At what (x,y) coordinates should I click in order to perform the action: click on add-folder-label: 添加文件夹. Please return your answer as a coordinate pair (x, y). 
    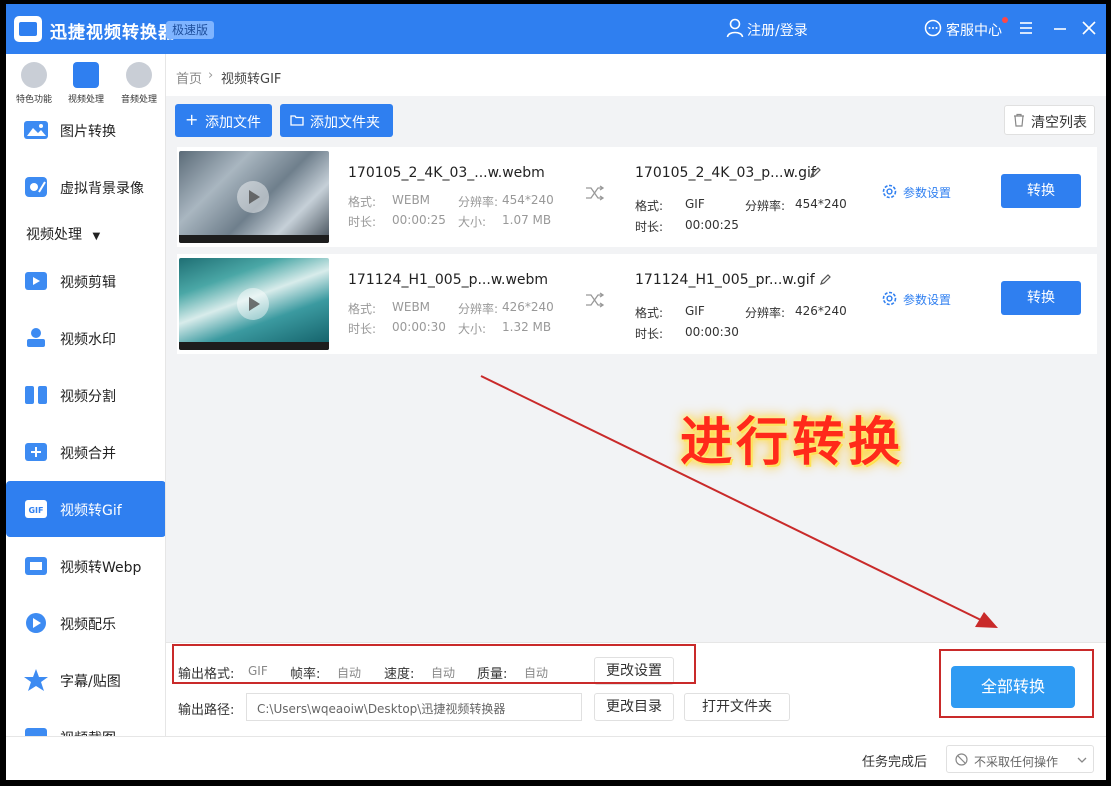
    Looking at the image, I should click on (345, 123).